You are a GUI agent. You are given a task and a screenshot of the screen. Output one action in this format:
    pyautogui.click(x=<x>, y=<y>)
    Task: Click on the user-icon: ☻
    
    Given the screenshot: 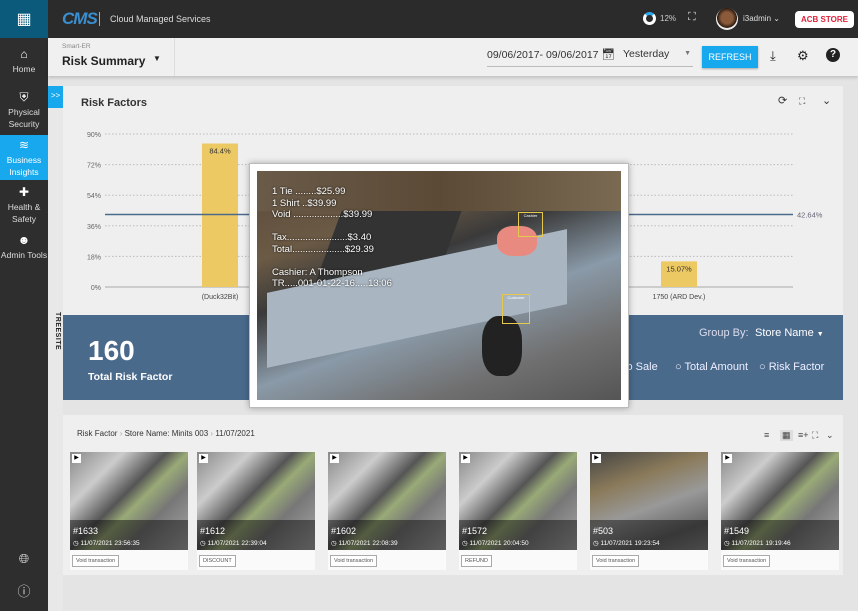 What is the action you would take?
    pyautogui.click(x=24, y=240)
    